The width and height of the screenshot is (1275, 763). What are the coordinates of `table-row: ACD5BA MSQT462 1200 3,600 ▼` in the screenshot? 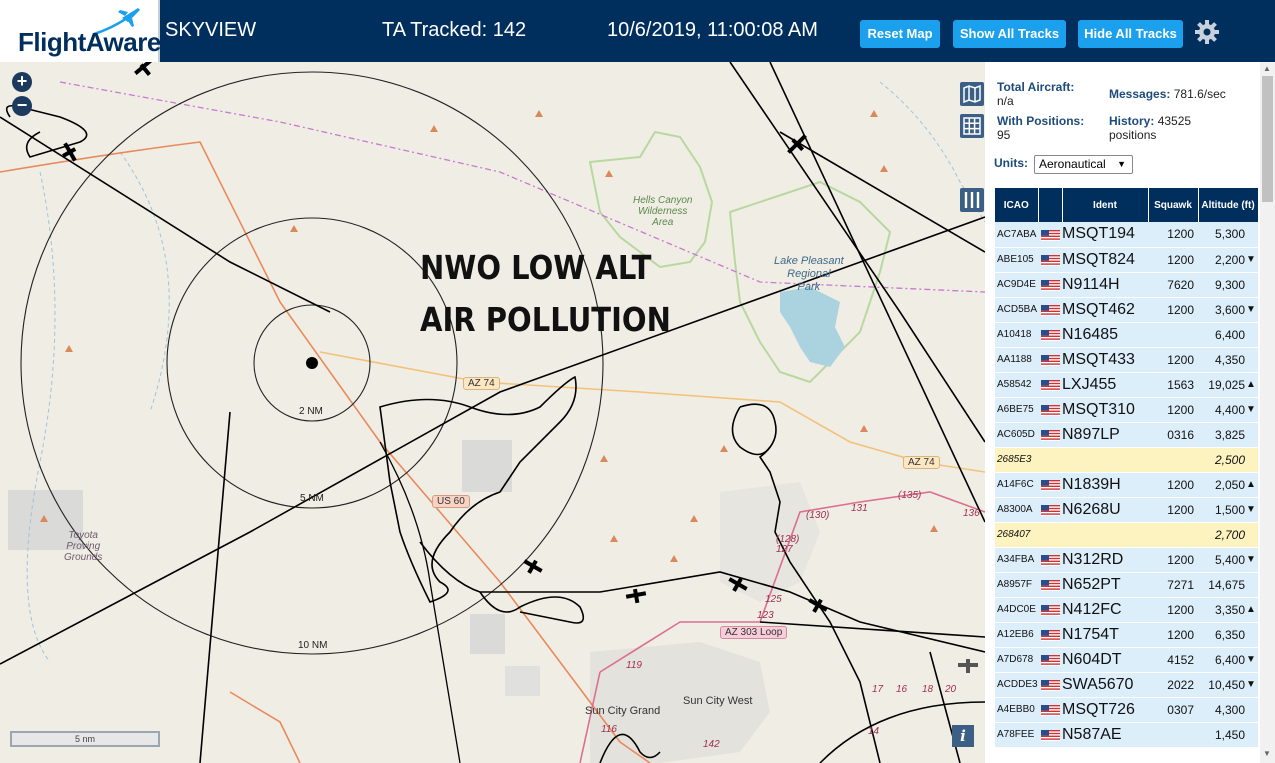 It's located at (1127, 310).